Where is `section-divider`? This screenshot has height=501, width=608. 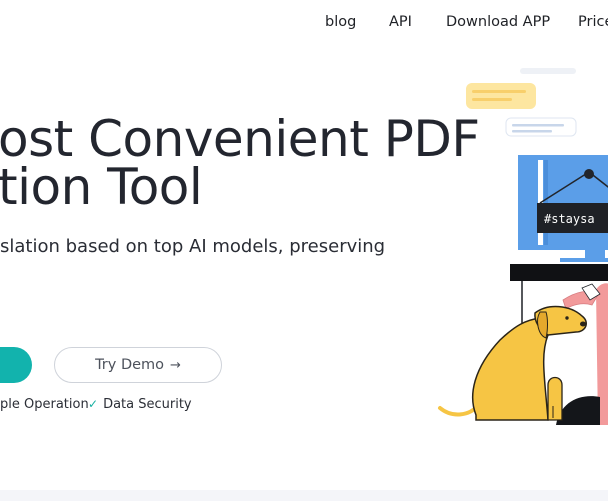 section-divider is located at coordinates (304, 495).